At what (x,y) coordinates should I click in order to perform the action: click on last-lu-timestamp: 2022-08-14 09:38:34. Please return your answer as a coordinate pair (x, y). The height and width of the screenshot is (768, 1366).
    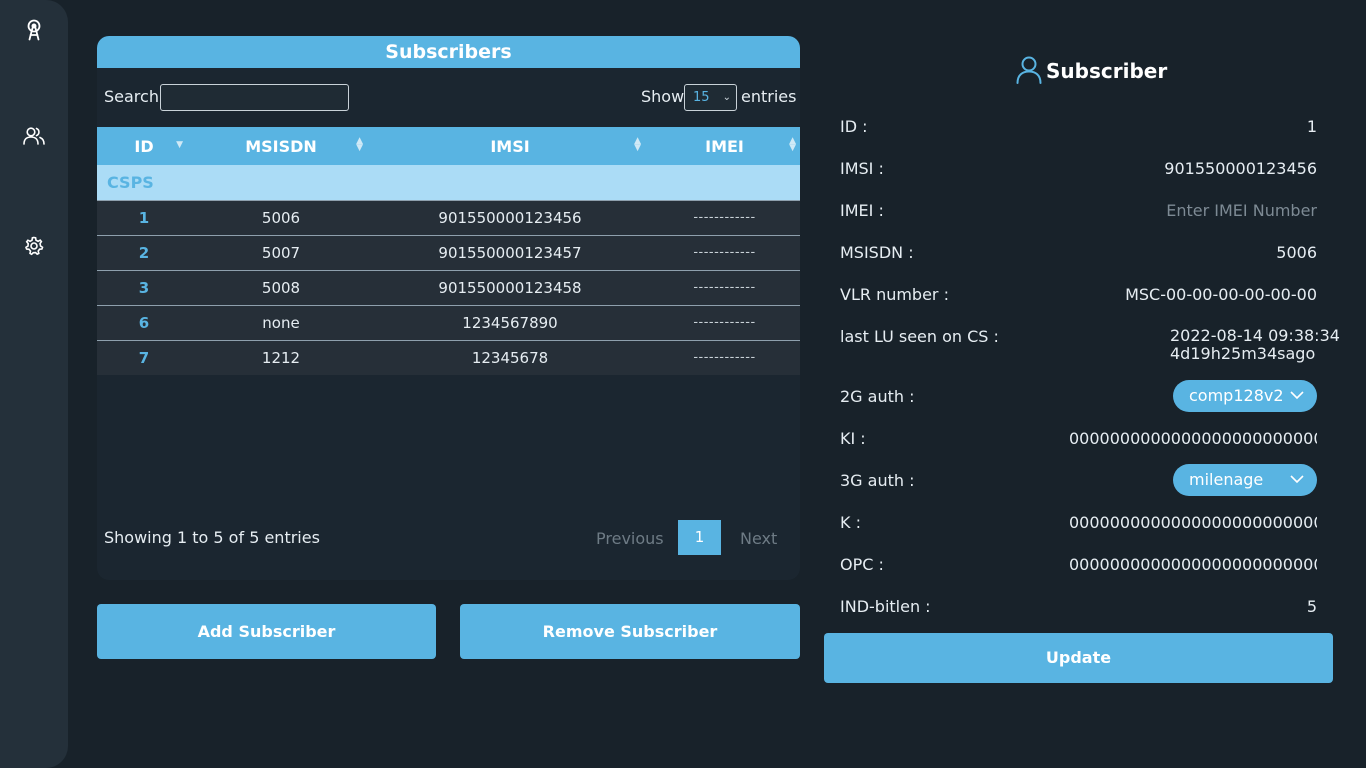
    Looking at the image, I should click on (1255, 335).